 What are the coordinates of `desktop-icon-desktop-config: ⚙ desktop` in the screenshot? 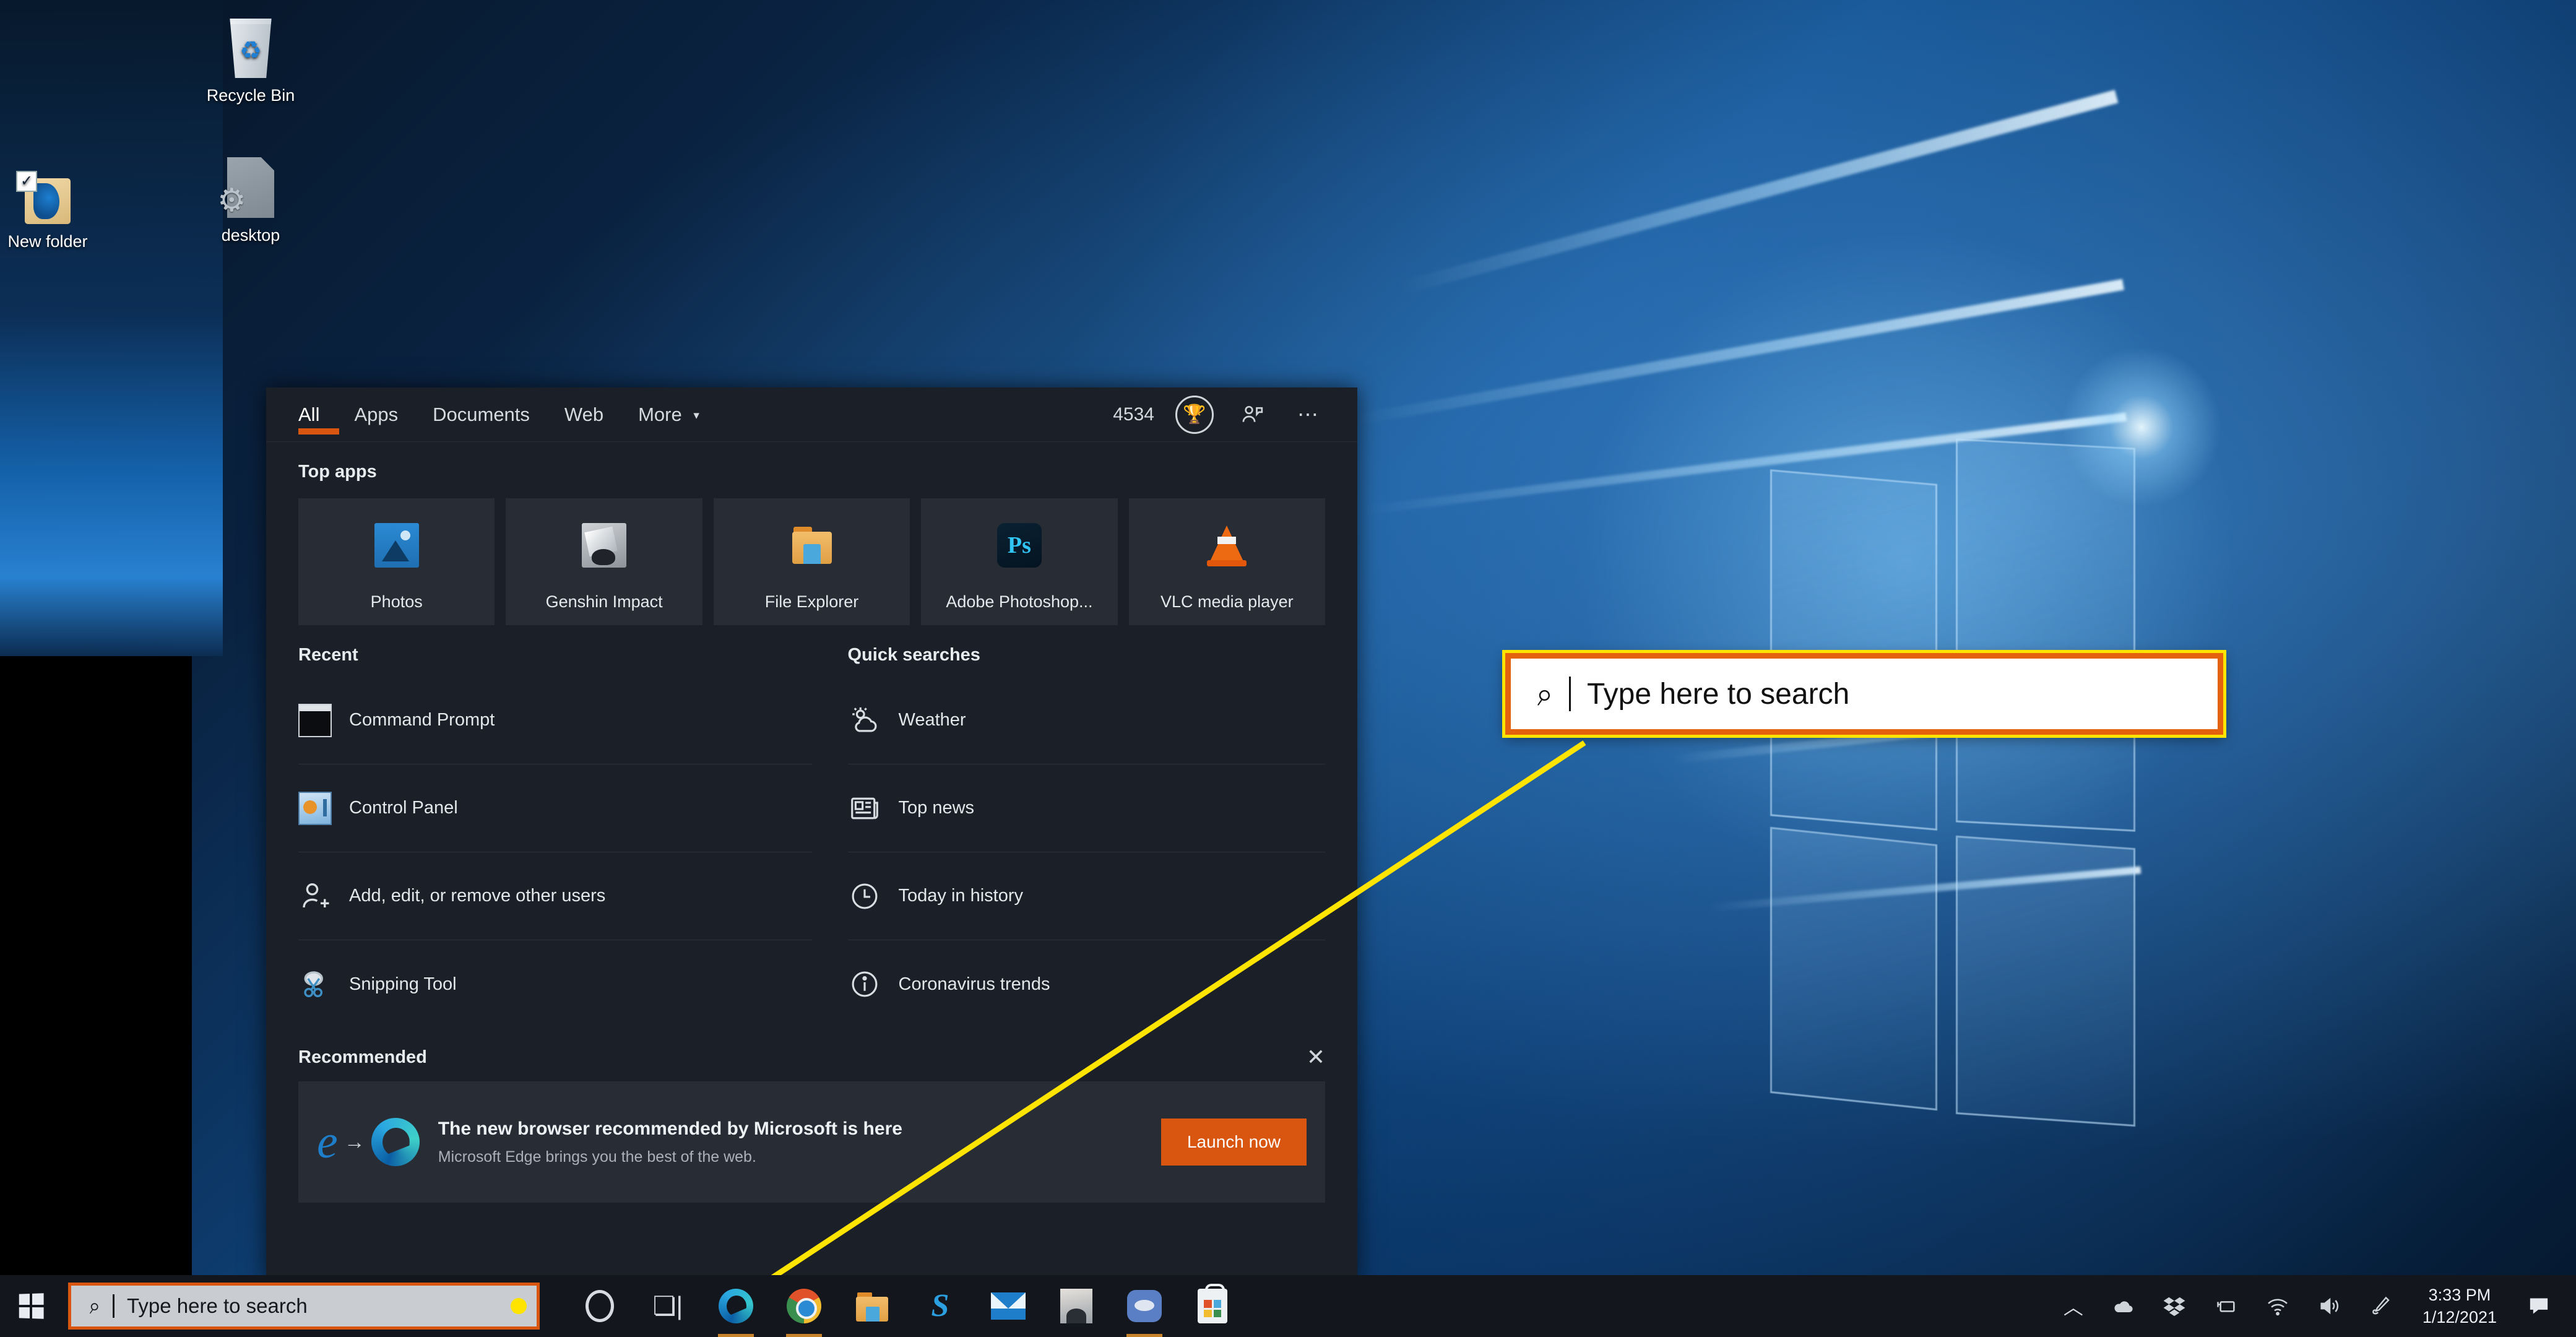 It's located at (250, 197).